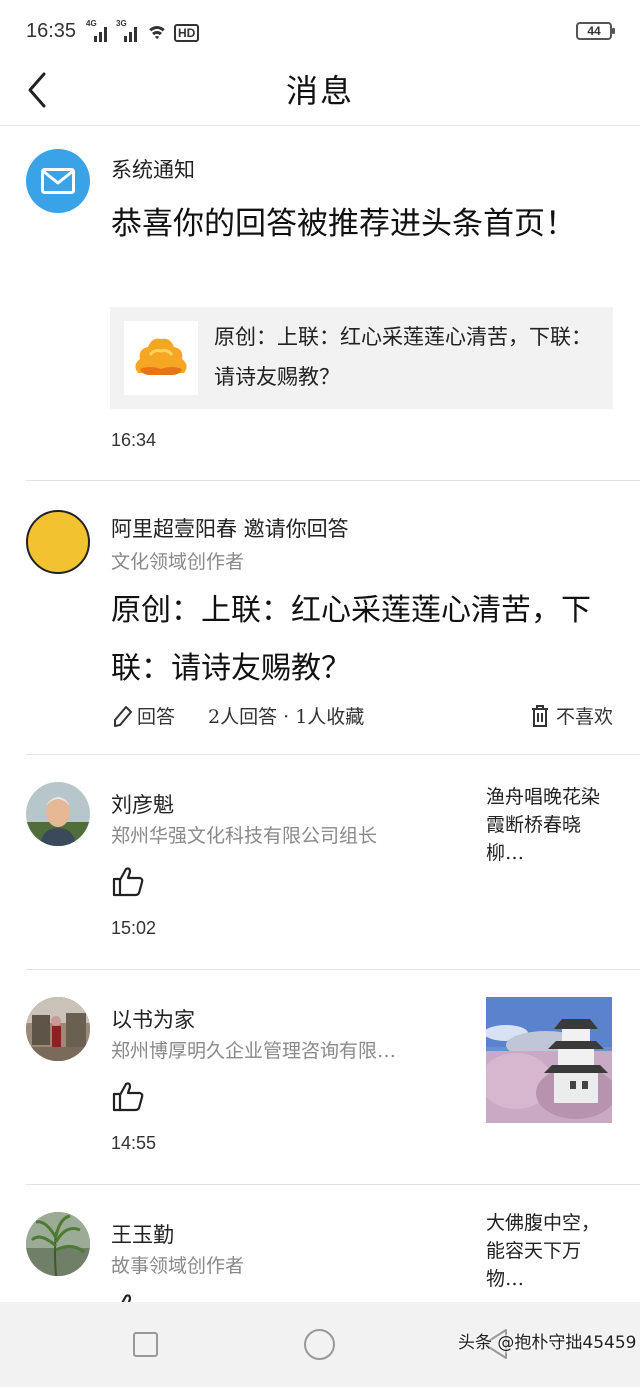  I want to click on notice-title: 恭喜你的回答被推荐进头条首页！, so click(343, 224).